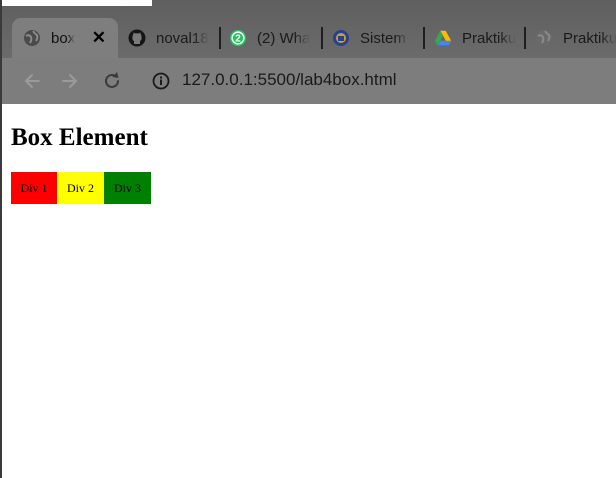 Image resolution: width=616 pixels, height=478 pixels. I want to click on reload-icon, so click(112, 80).